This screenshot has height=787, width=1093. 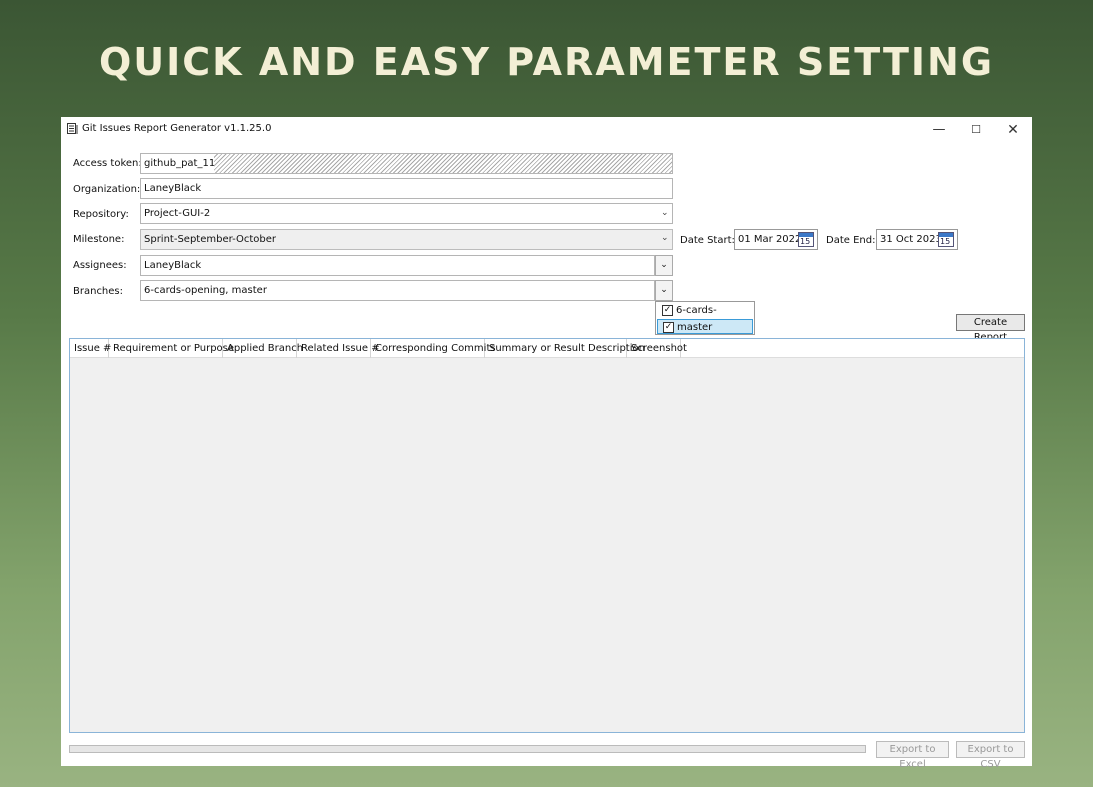 I want to click on branches-popup: ✓ 6-cards-opening ✓ master, so click(x=705, y=318).